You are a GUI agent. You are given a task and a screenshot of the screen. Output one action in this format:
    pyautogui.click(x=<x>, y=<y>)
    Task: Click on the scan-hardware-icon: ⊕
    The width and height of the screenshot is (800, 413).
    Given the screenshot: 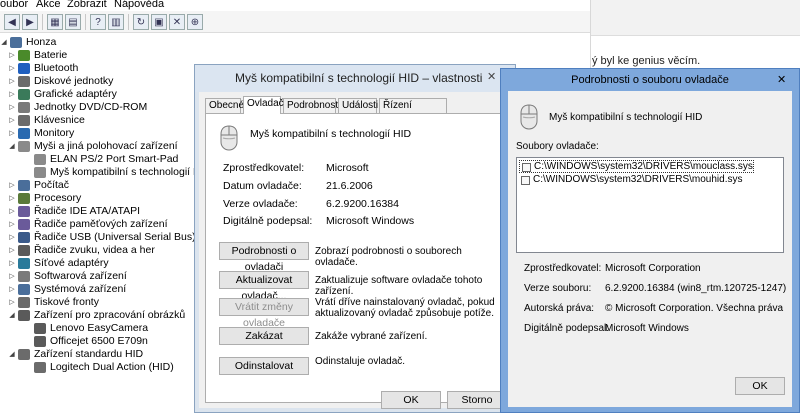 What is the action you would take?
    pyautogui.click(x=195, y=22)
    